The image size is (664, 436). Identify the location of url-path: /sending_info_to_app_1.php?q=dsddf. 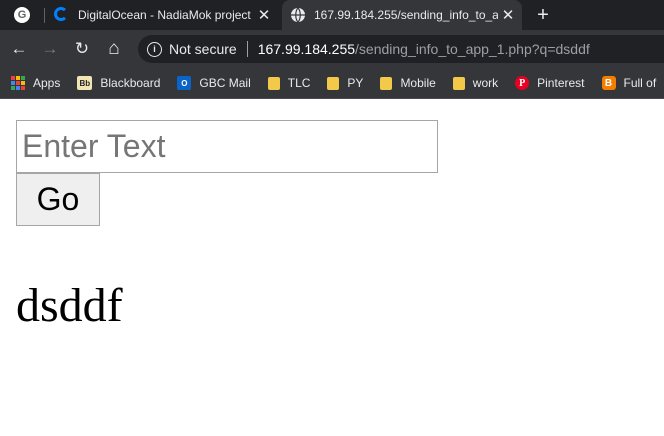
(472, 49).